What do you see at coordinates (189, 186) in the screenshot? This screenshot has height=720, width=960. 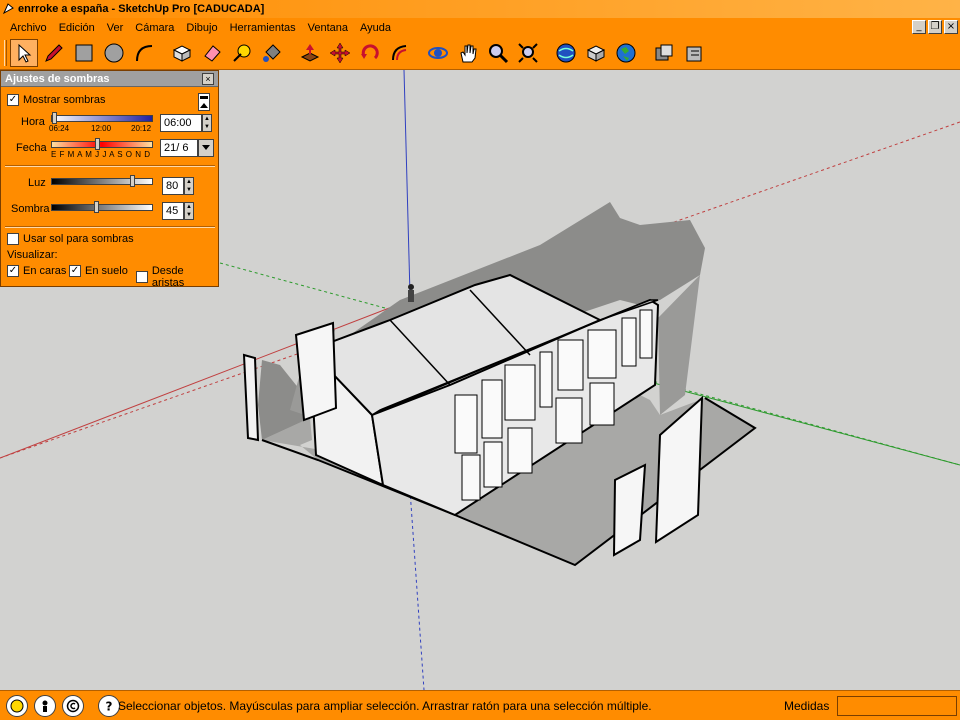 I see `light-spinner: ▲ ▼` at bounding box center [189, 186].